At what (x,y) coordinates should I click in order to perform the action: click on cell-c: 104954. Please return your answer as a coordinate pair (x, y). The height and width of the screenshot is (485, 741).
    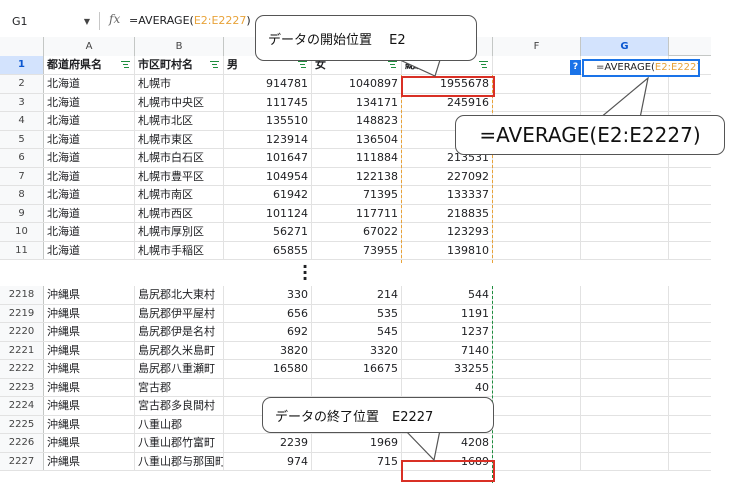
    Looking at the image, I should click on (268, 176).